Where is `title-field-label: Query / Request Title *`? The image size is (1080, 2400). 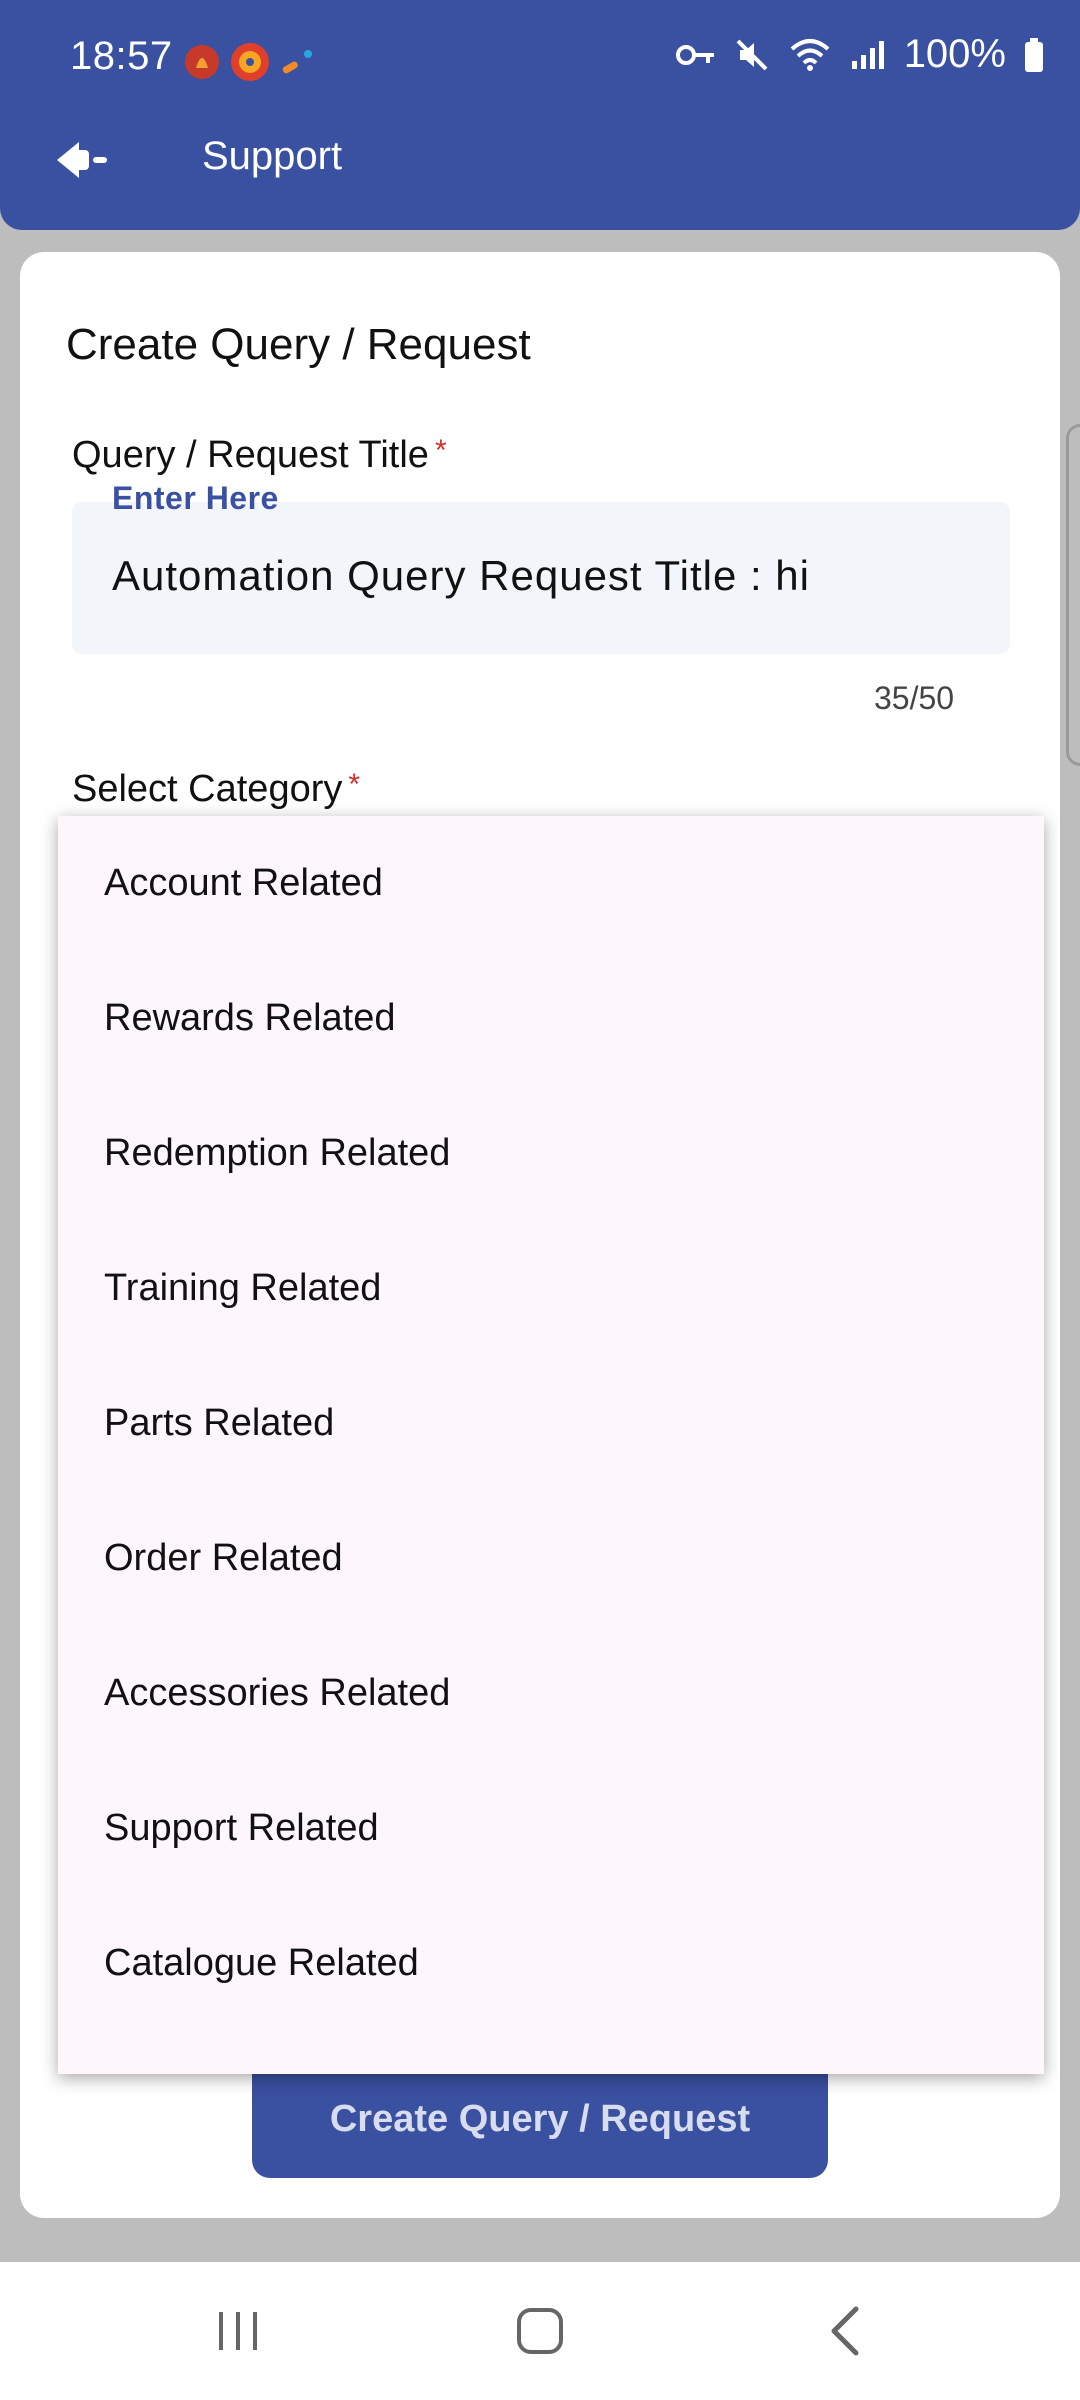
title-field-label: Query / Request Title * is located at coordinates (259, 455).